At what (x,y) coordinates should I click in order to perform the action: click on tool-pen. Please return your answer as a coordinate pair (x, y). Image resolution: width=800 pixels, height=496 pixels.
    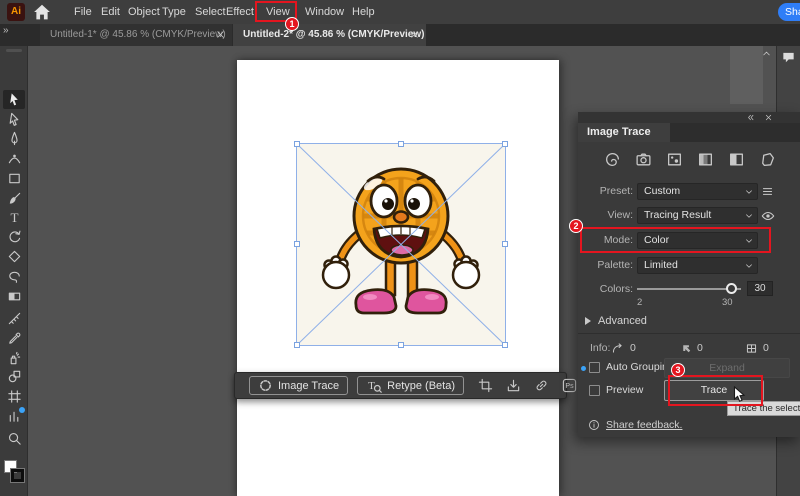
    Looking at the image, I should click on (14, 138).